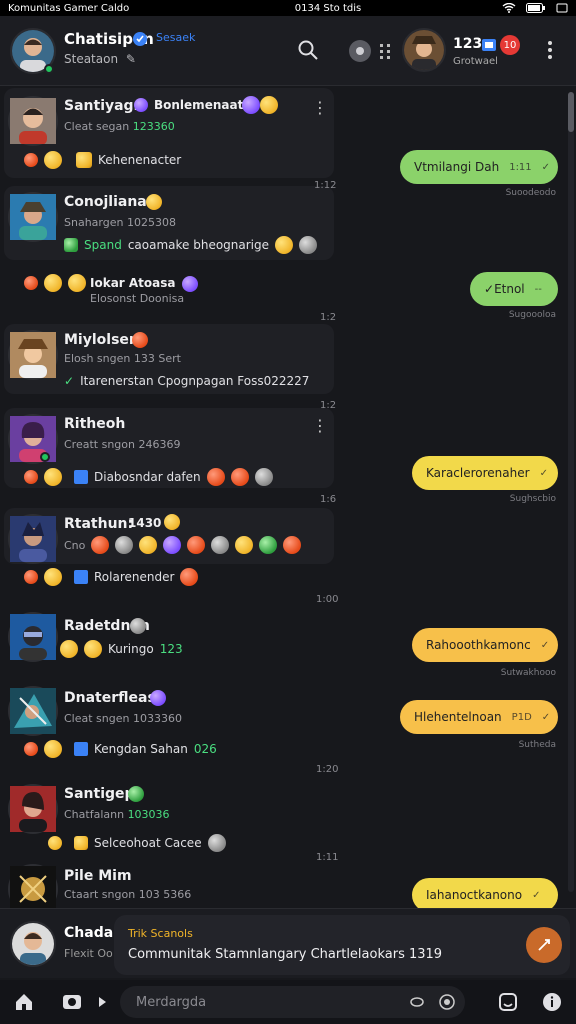 The height and width of the screenshot is (1024, 576). What do you see at coordinates (479, 717) in the screenshot?
I see `message-bubble: Hlehentelnoan P1D ✓` at bounding box center [479, 717].